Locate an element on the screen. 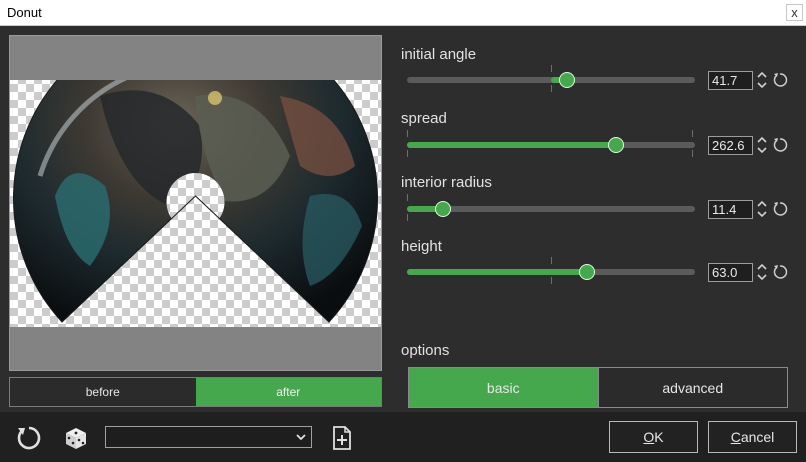 The image size is (806, 462). reset-icon is located at coordinates (29, 438).